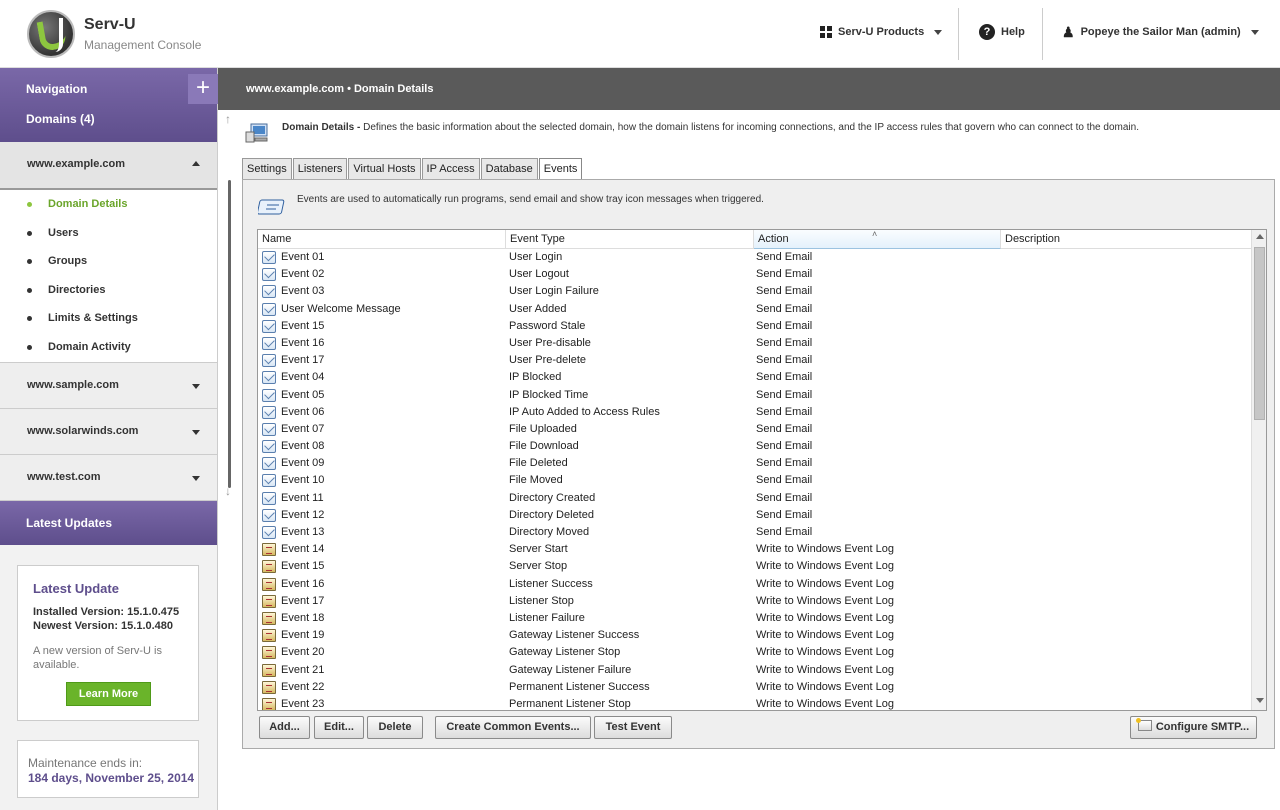 This screenshot has height=810, width=1280. I want to click on learn-more-button: Learn More, so click(108, 694).